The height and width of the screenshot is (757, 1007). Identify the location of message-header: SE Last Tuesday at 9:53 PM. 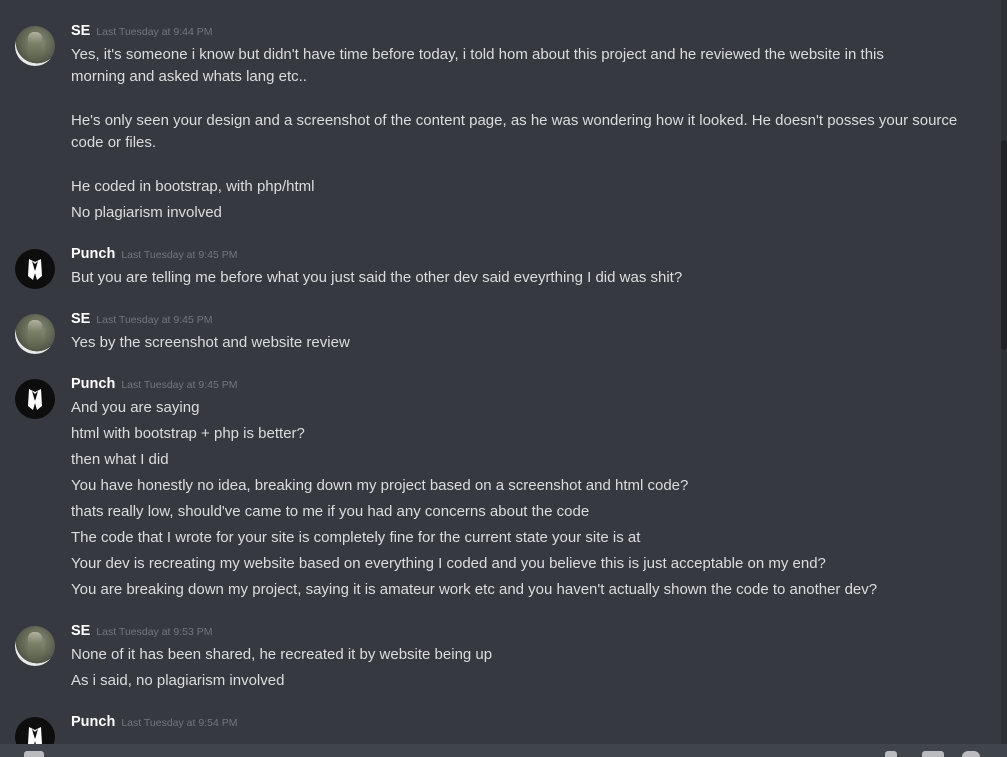
(142, 629).